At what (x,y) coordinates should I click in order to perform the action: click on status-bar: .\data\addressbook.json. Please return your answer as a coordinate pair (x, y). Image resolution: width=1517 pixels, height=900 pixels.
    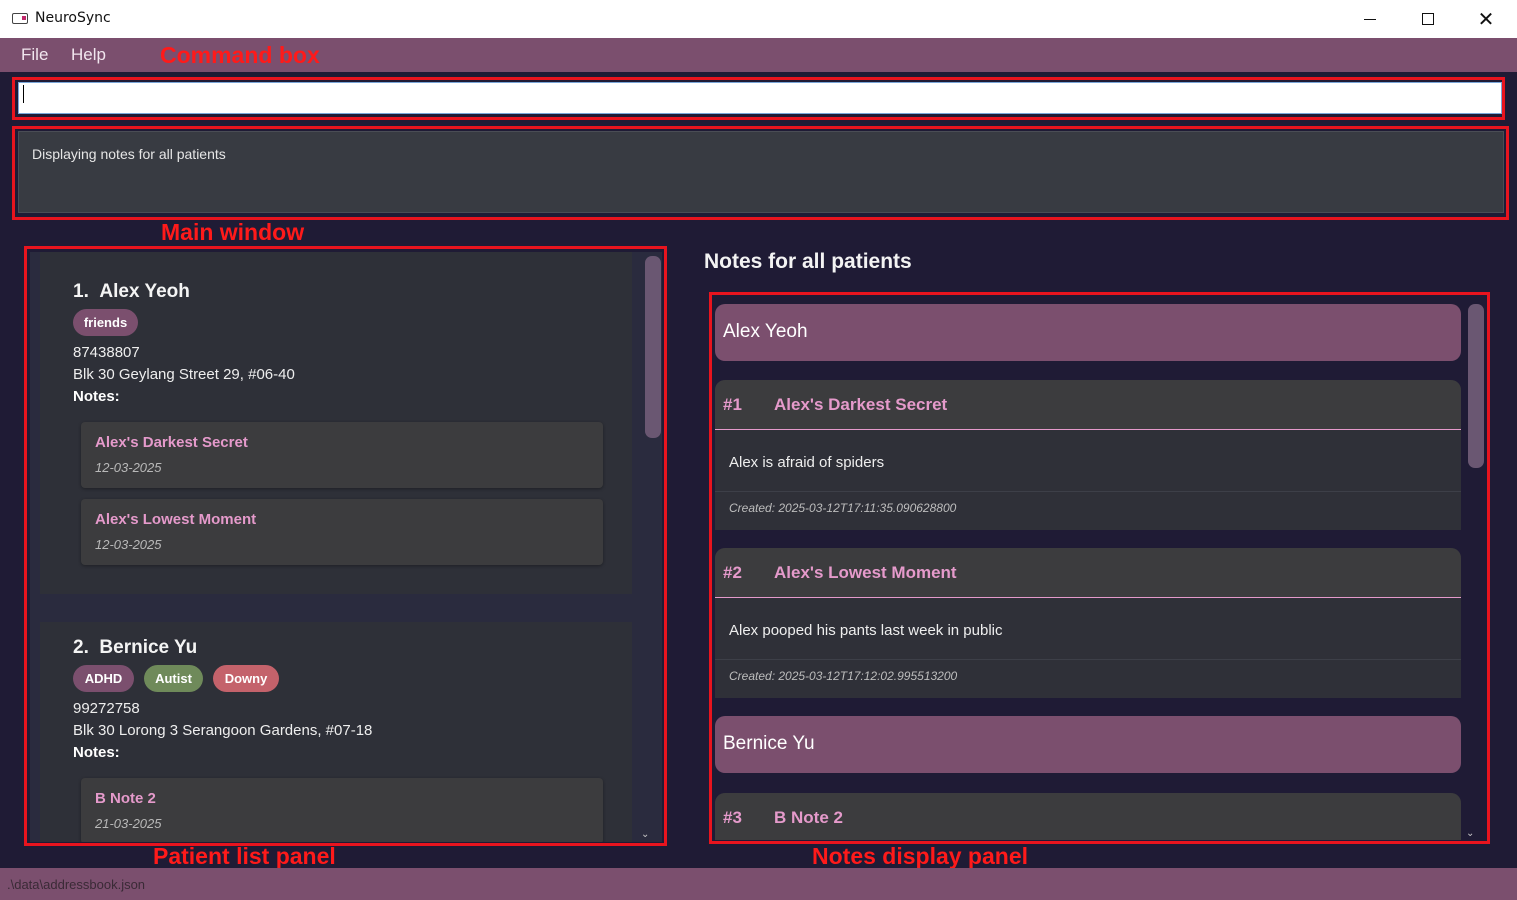
    Looking at the image, I should click on (758, 884).